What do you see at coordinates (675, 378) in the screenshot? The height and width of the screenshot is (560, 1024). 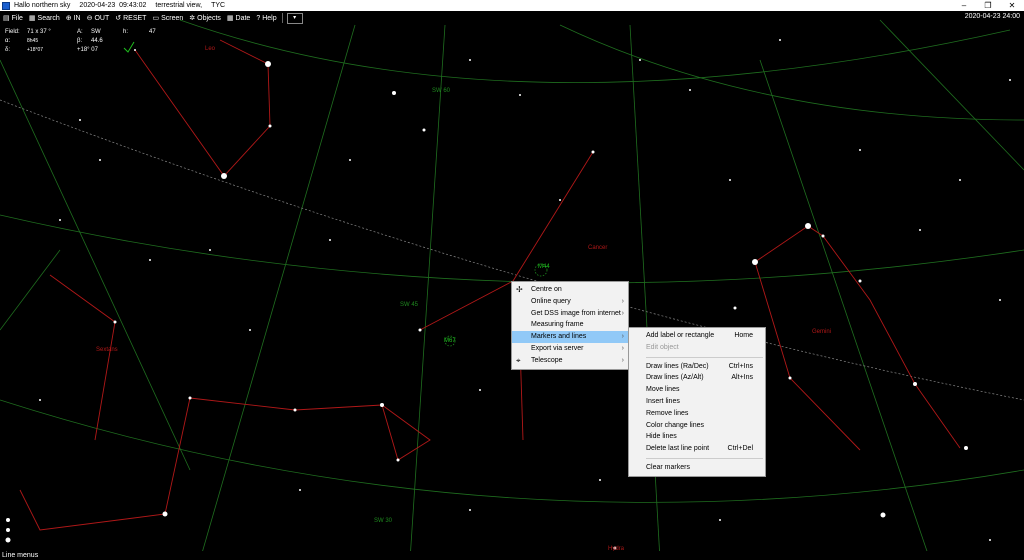 I see `submenu-item-label: Draw lines (Az/Alt)` at bounding box center [675, 378].